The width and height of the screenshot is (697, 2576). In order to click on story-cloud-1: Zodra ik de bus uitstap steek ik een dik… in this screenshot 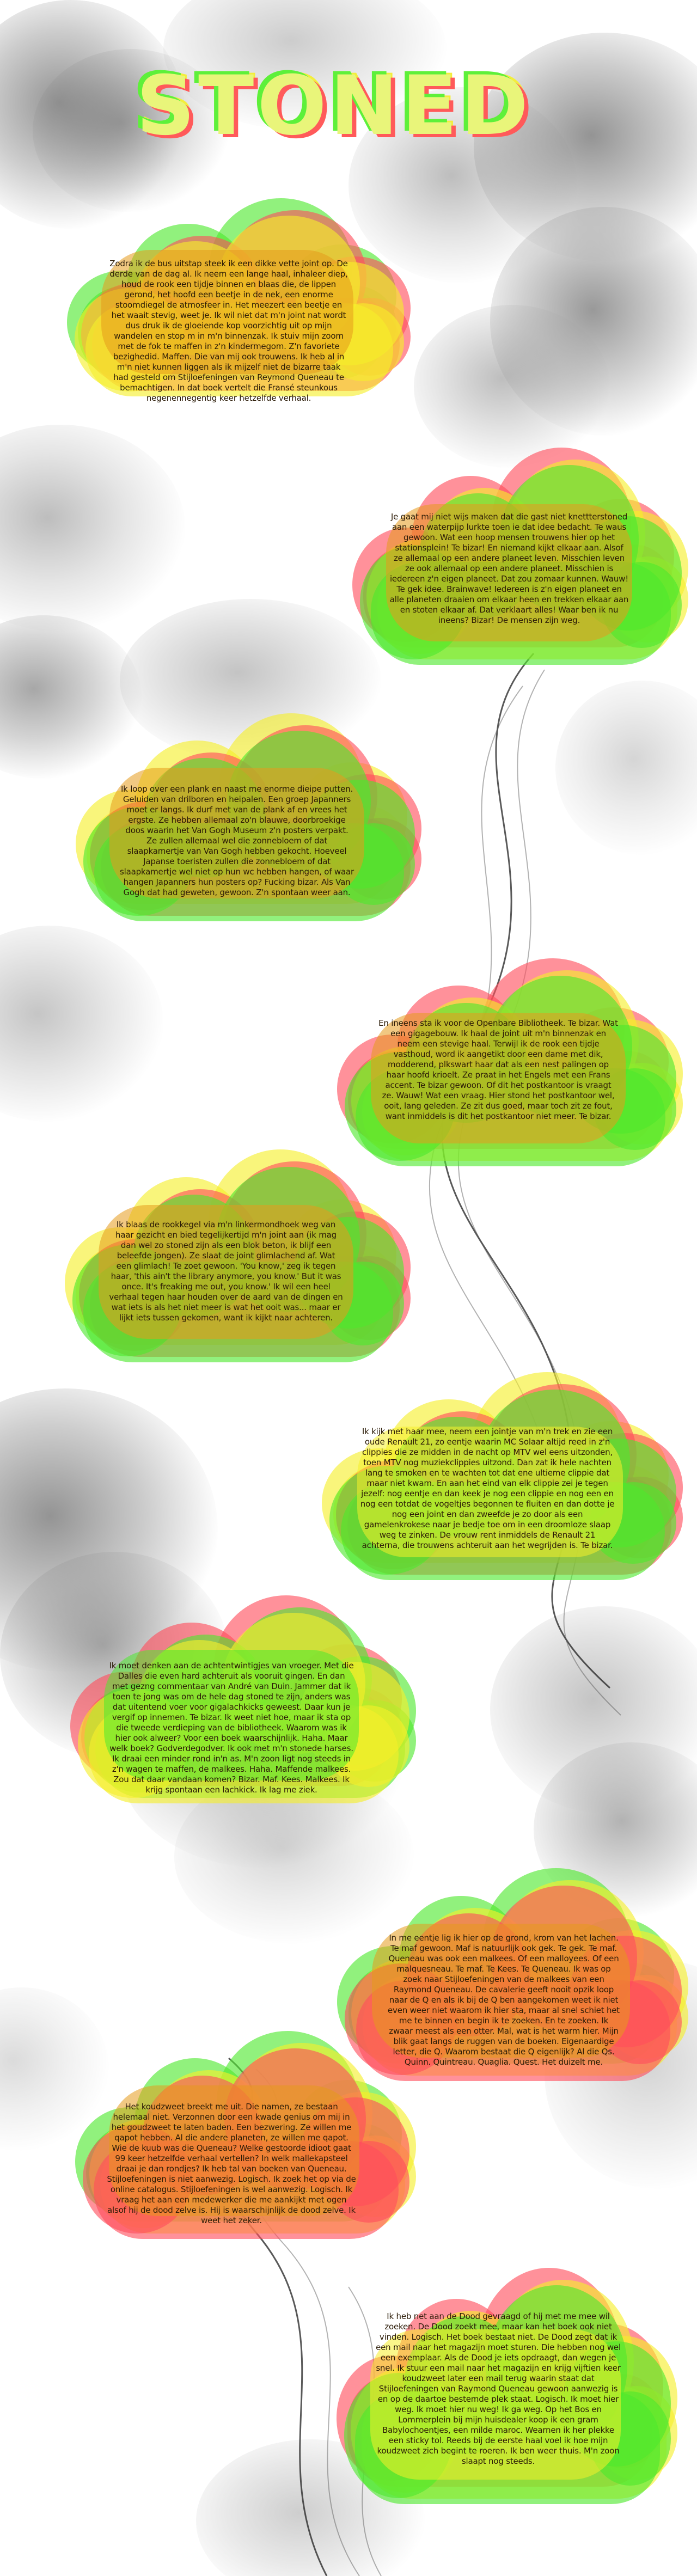, I will do `click(231, 295)`.